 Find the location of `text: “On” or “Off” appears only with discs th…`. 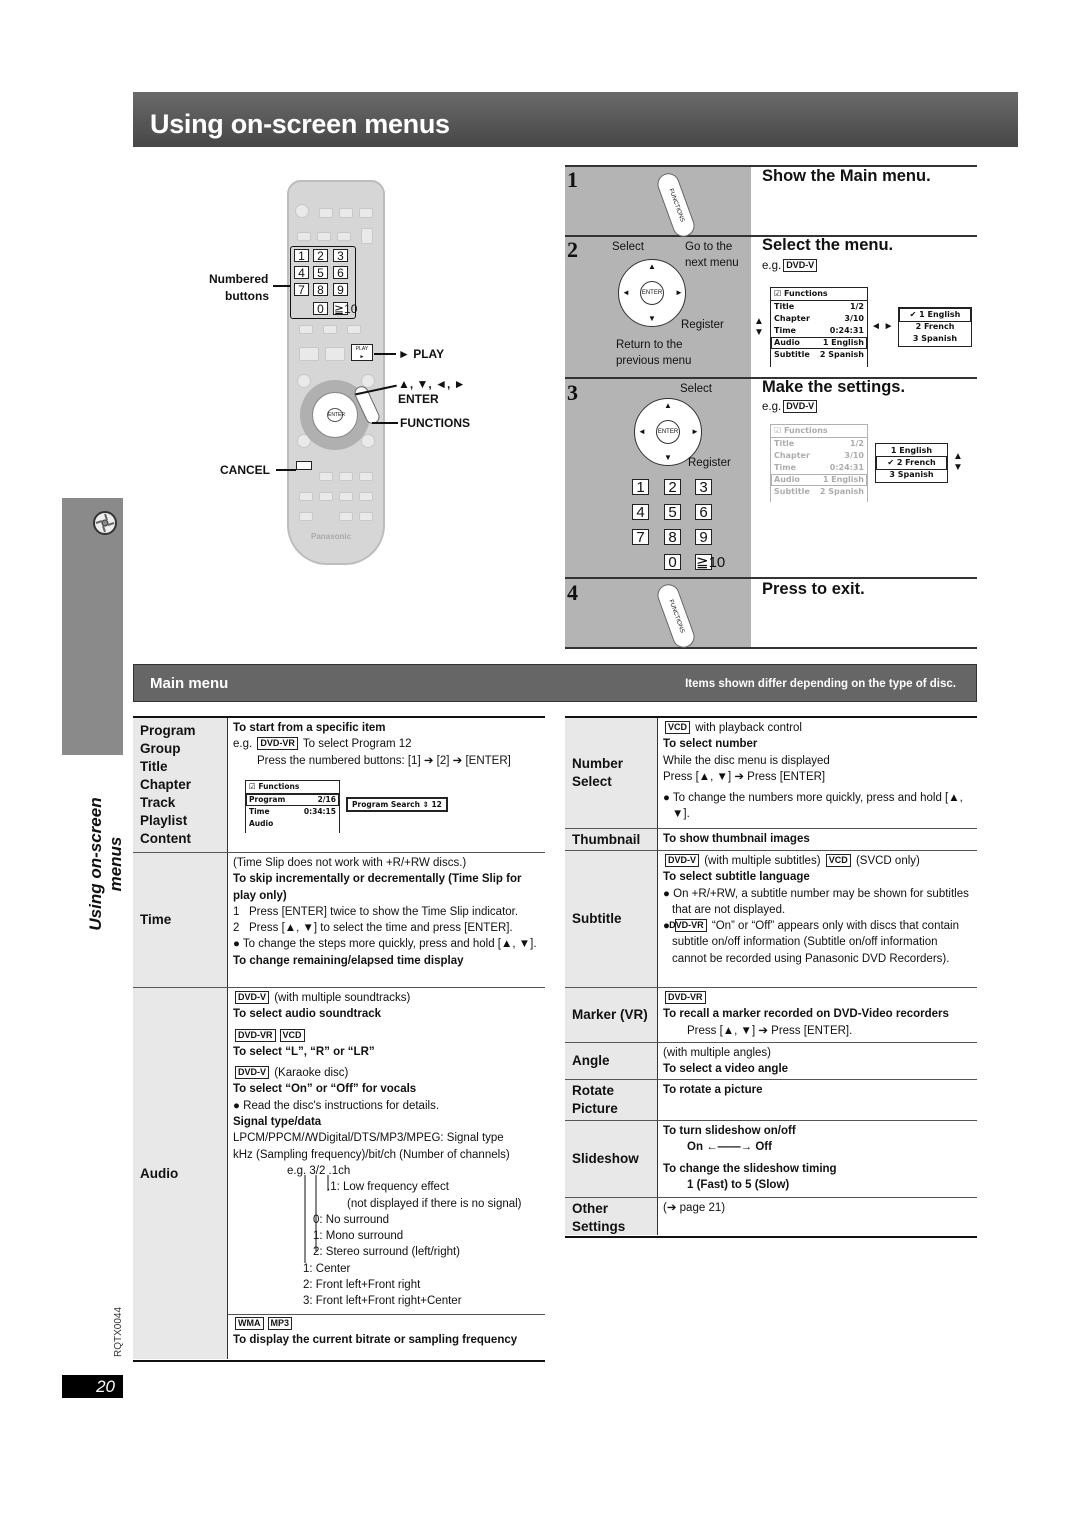

text: “On” or “Off” appears only with discs th… is located at coordinates (816, 942).